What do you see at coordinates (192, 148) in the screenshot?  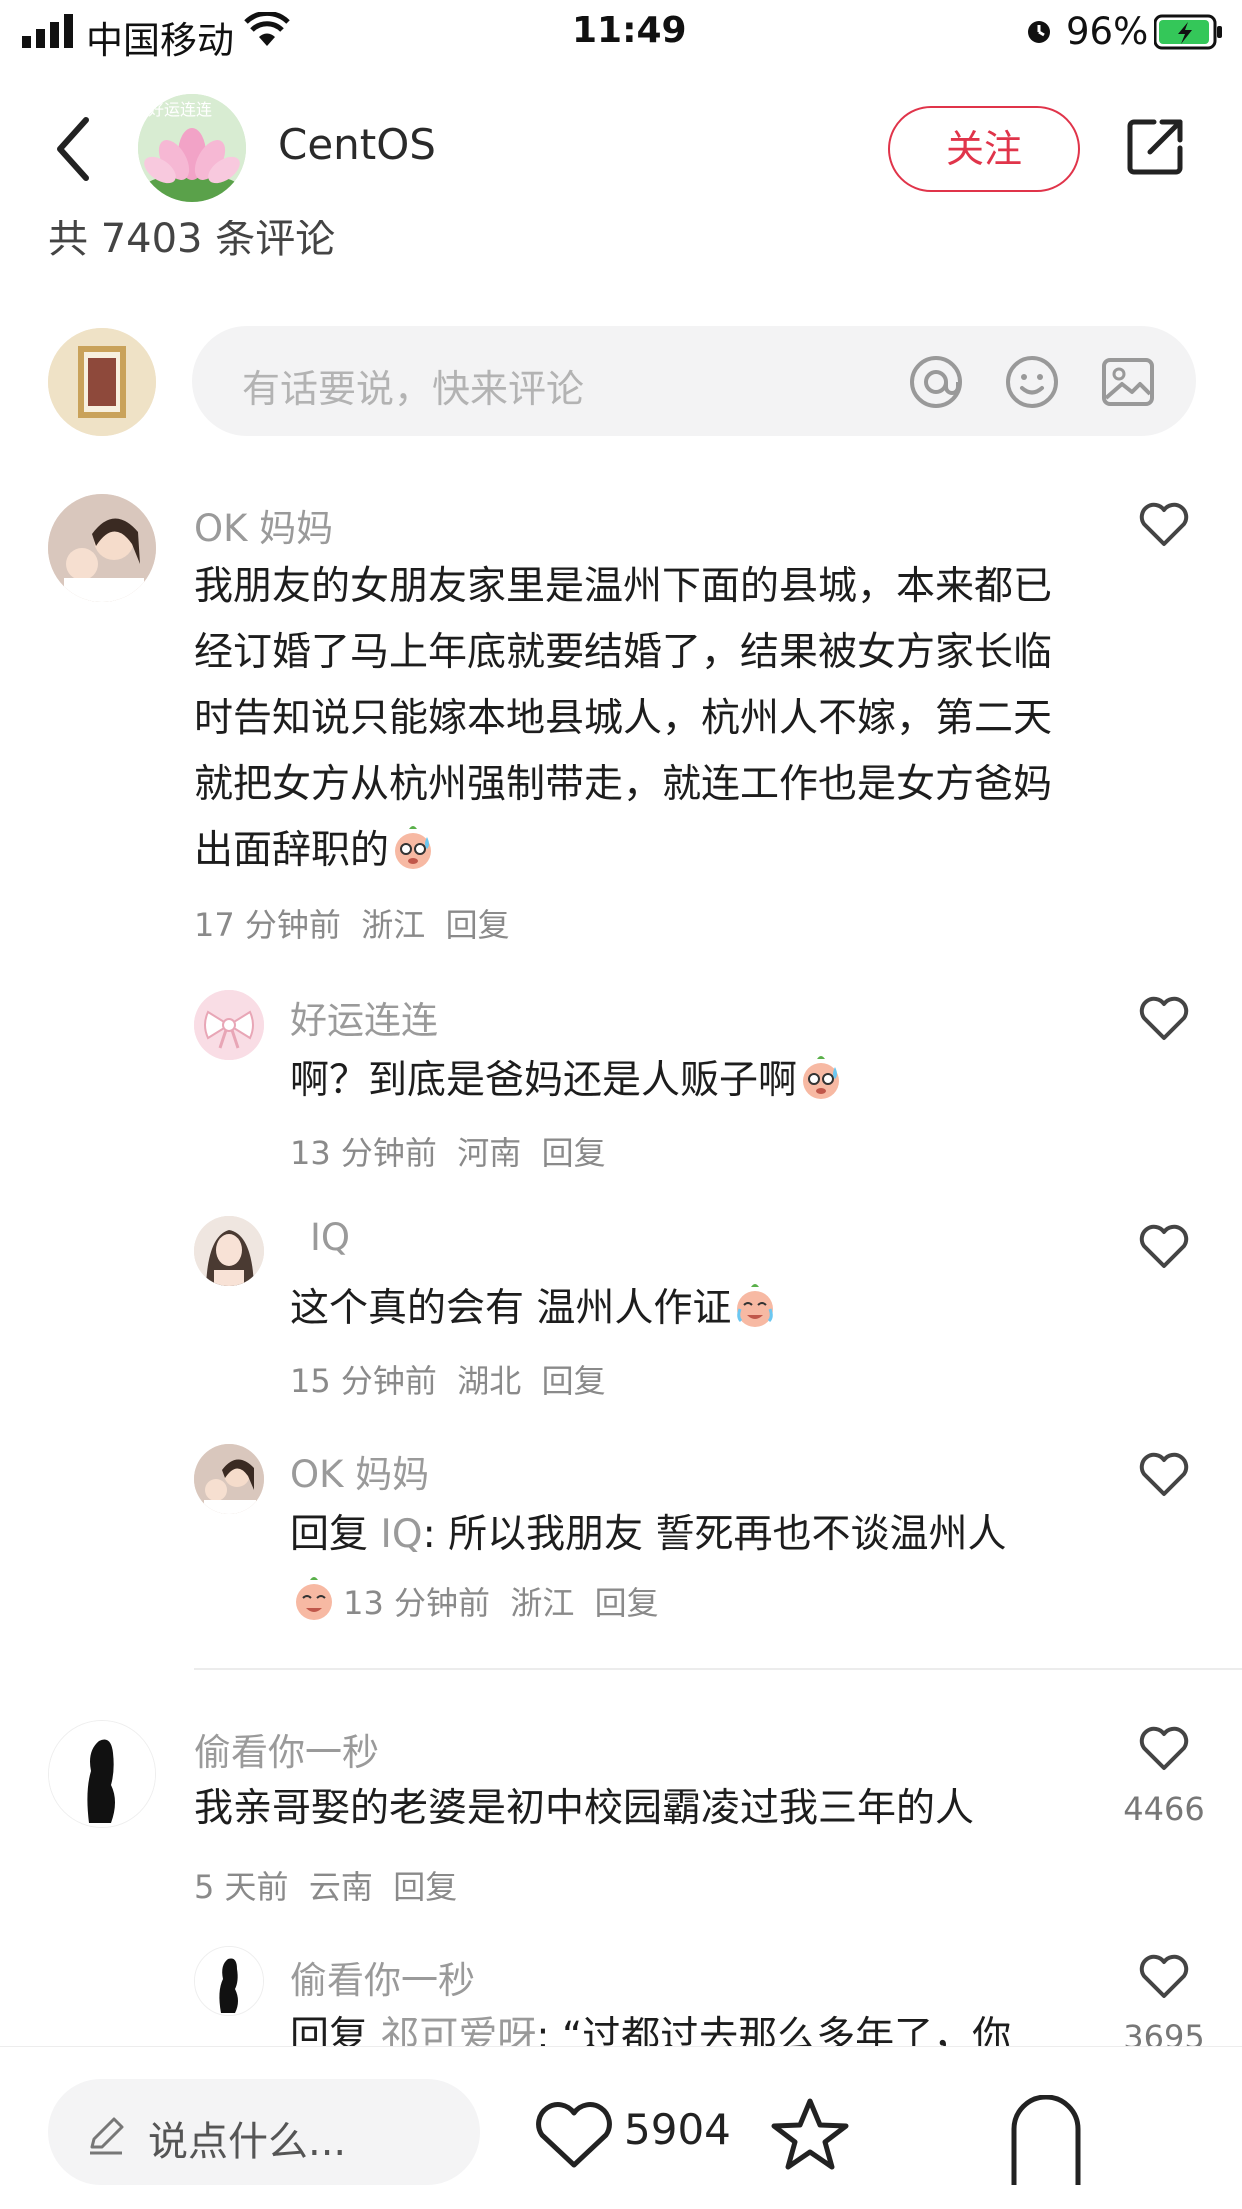 I see `author-avatar: 好运连连` at bounding box center [192, 148].